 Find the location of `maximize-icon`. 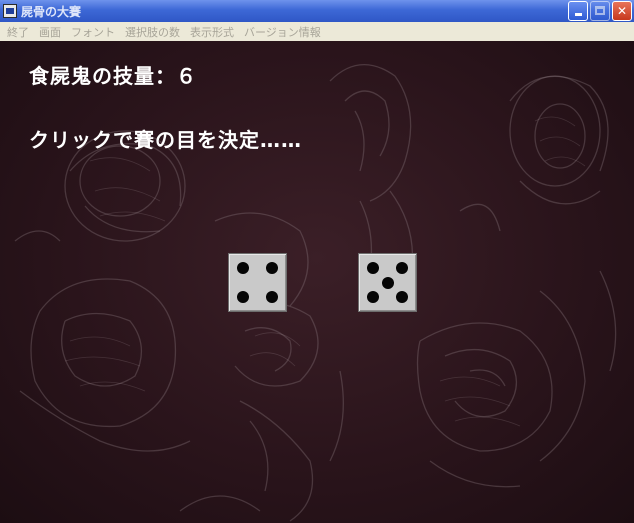

maximize-icon is located at coordinates (600, 10).